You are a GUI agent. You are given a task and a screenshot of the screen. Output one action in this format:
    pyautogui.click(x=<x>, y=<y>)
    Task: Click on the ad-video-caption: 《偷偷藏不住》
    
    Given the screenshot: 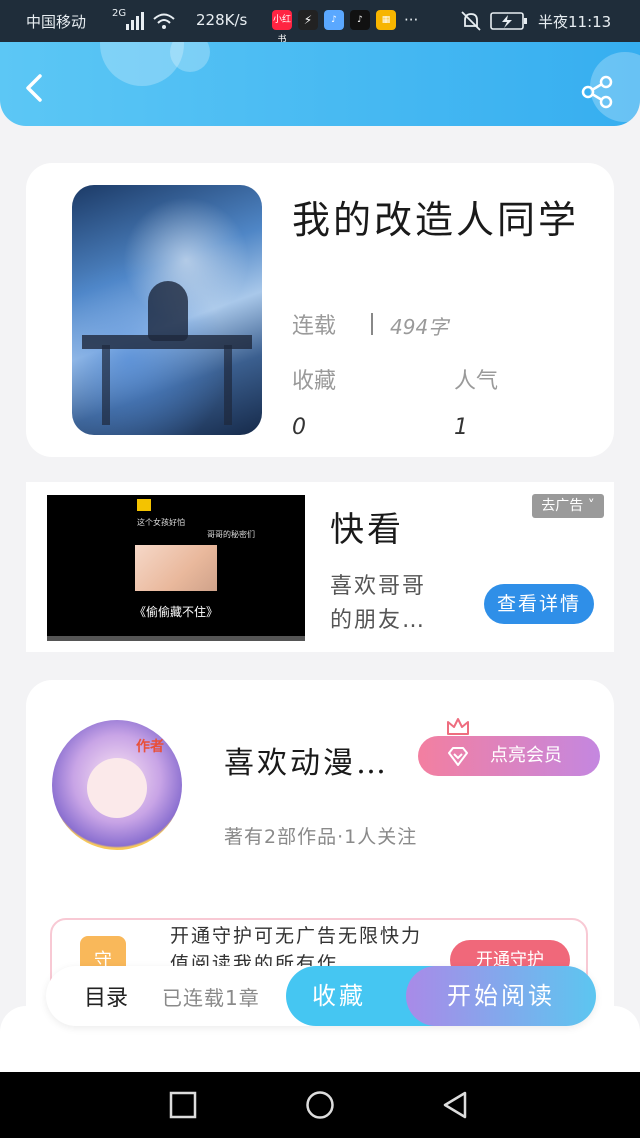 What is the action you would take?
    pyautogui.click(x=175, y=612)
    